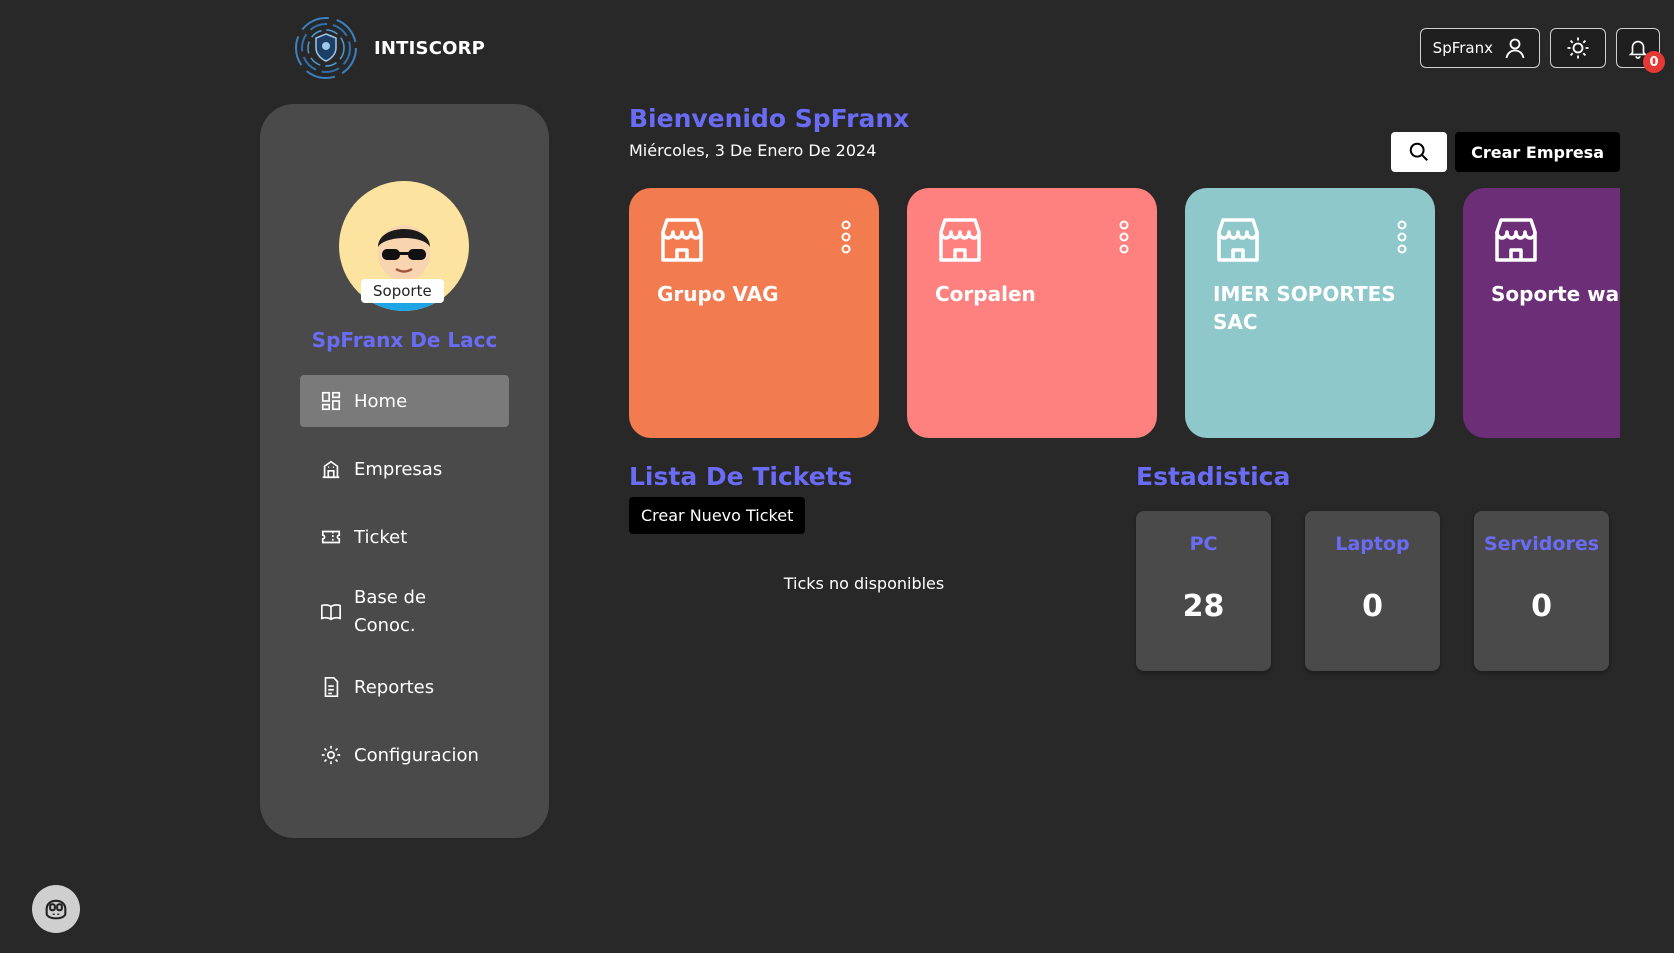  I want to click on assistant-button, so click(56, 909).